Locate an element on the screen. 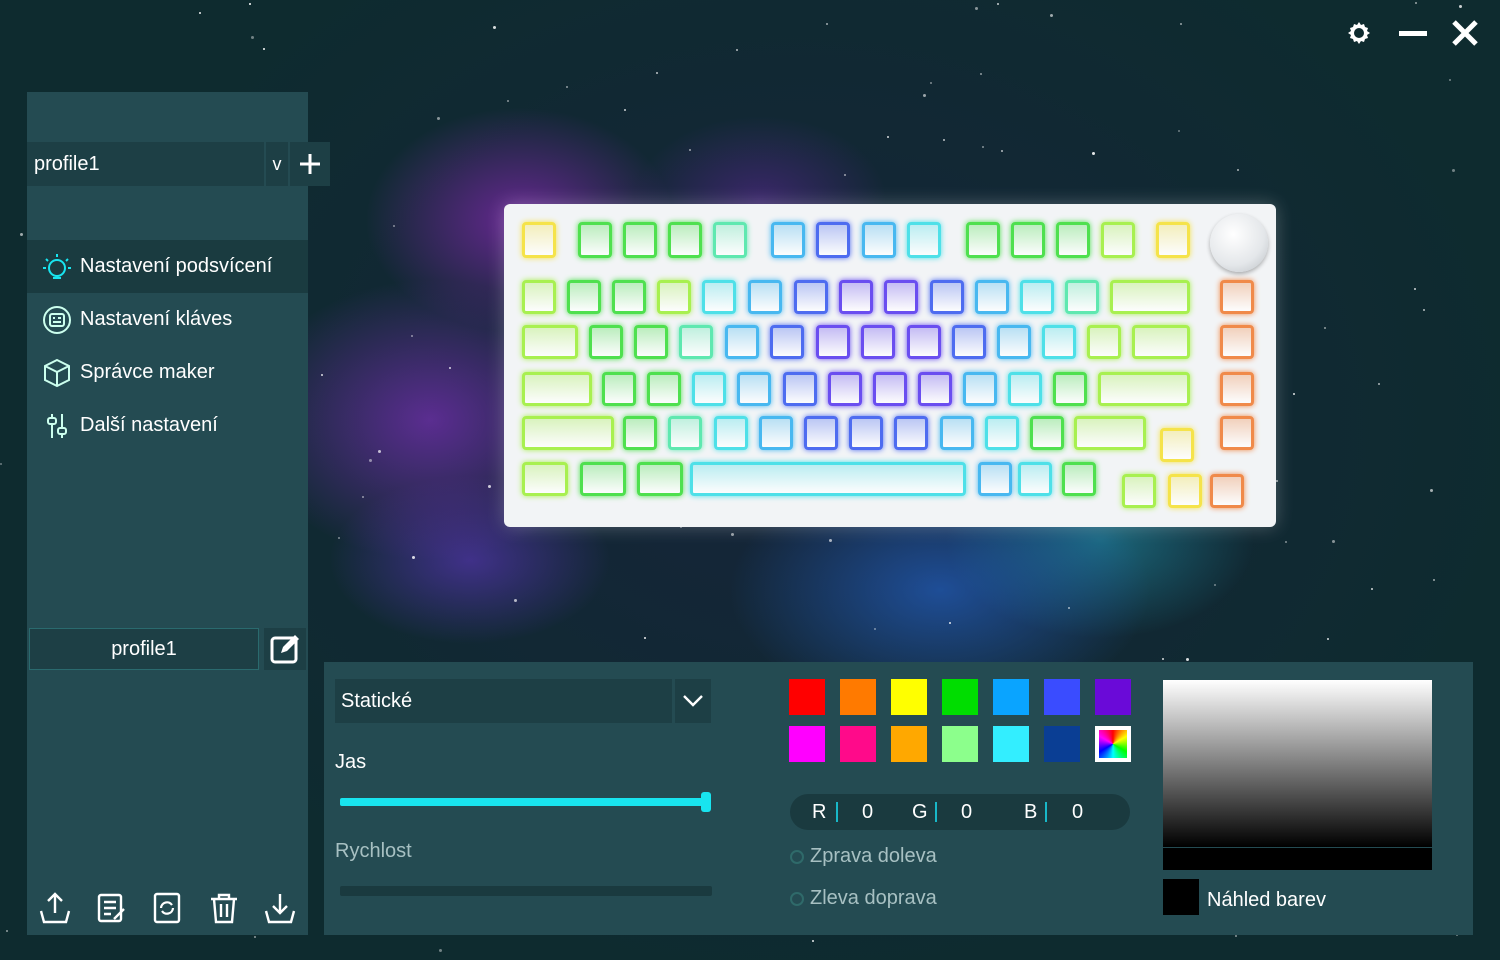  profile-dropdown: profile1 is located at coordinates (145, 164).